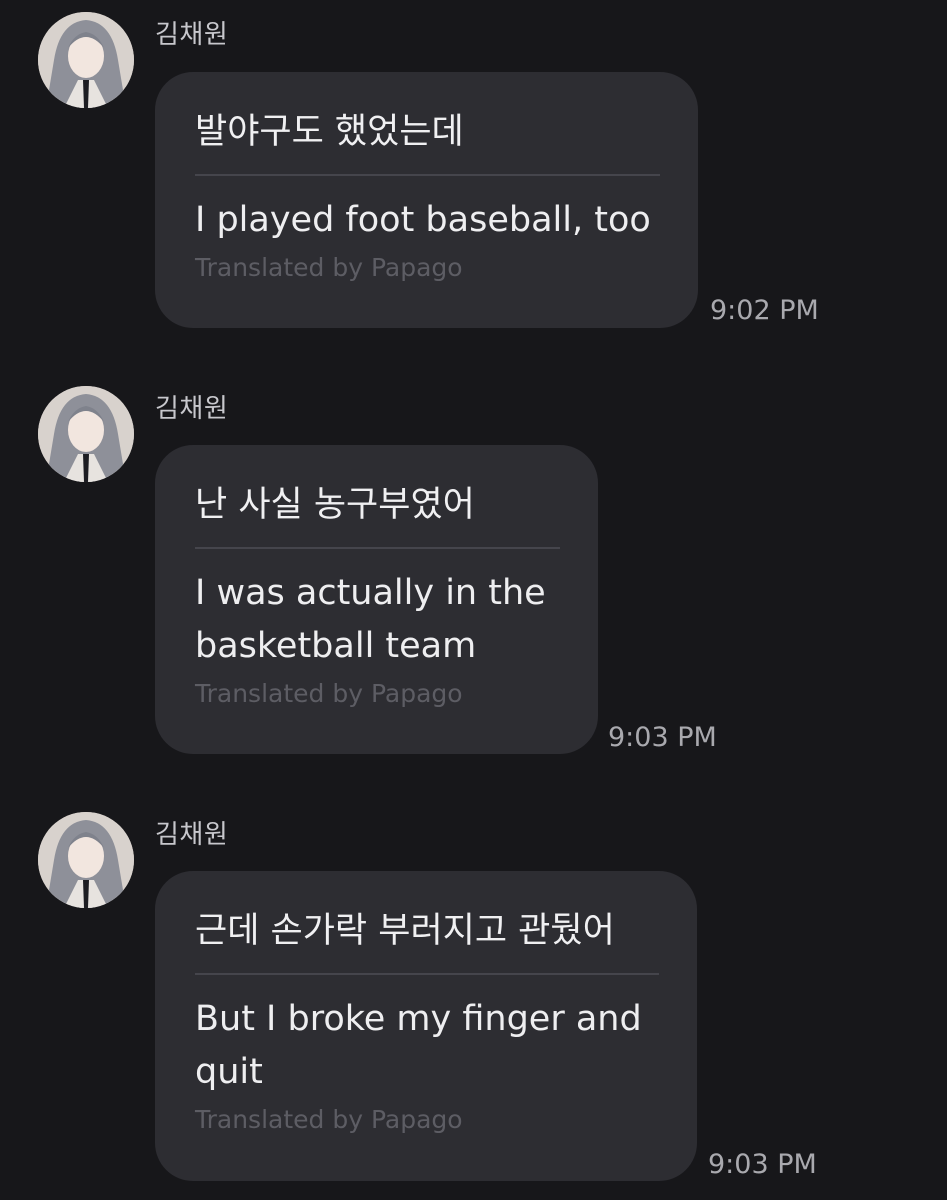  What do you see at coordinates (335, 505) in the screenshot?
I see `original-text: 난 사실 농구부였어` at bounding box center [335, 505].